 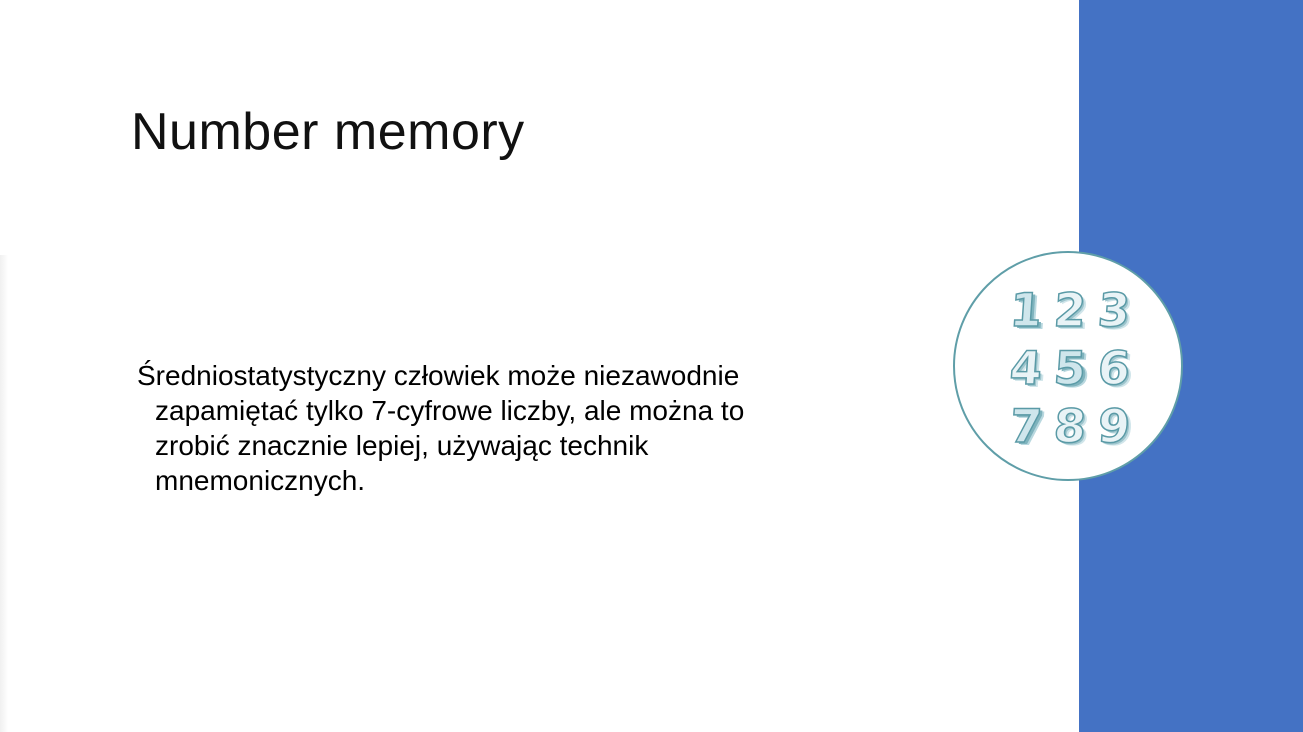 I want to click on digits-illustration: 1 2 3 4 5 6 7 8 9, so click(x=1068, y=366).